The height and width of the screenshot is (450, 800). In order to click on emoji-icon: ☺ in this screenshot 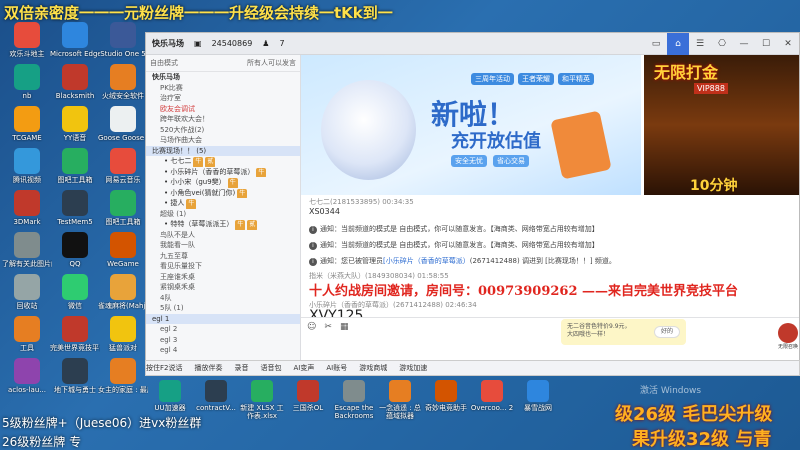, I will do `click(311, 327)`.